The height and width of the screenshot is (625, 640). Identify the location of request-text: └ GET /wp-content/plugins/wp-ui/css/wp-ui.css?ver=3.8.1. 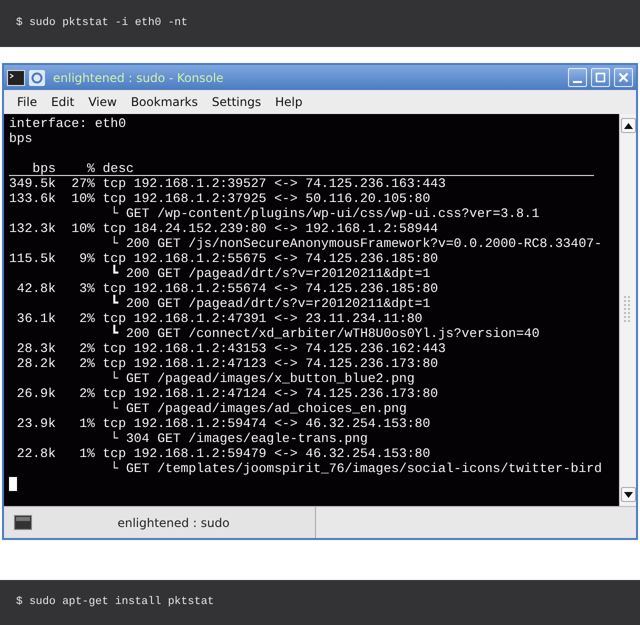
(325, 213).